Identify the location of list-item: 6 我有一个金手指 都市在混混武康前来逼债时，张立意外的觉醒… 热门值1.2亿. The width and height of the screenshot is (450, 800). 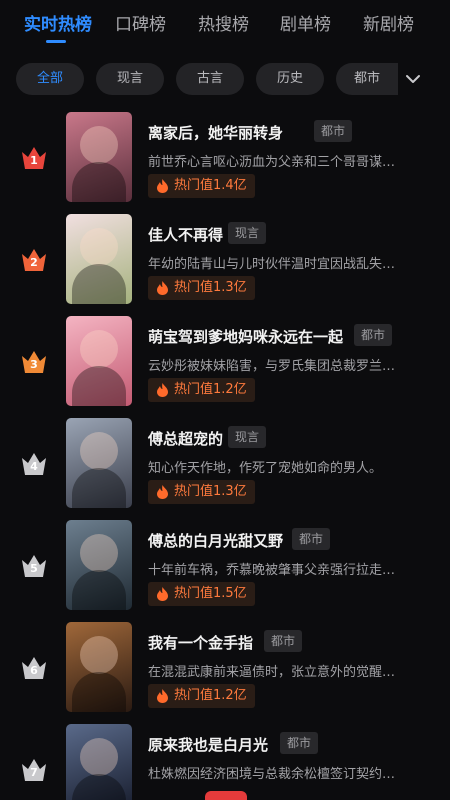
(225, 673).